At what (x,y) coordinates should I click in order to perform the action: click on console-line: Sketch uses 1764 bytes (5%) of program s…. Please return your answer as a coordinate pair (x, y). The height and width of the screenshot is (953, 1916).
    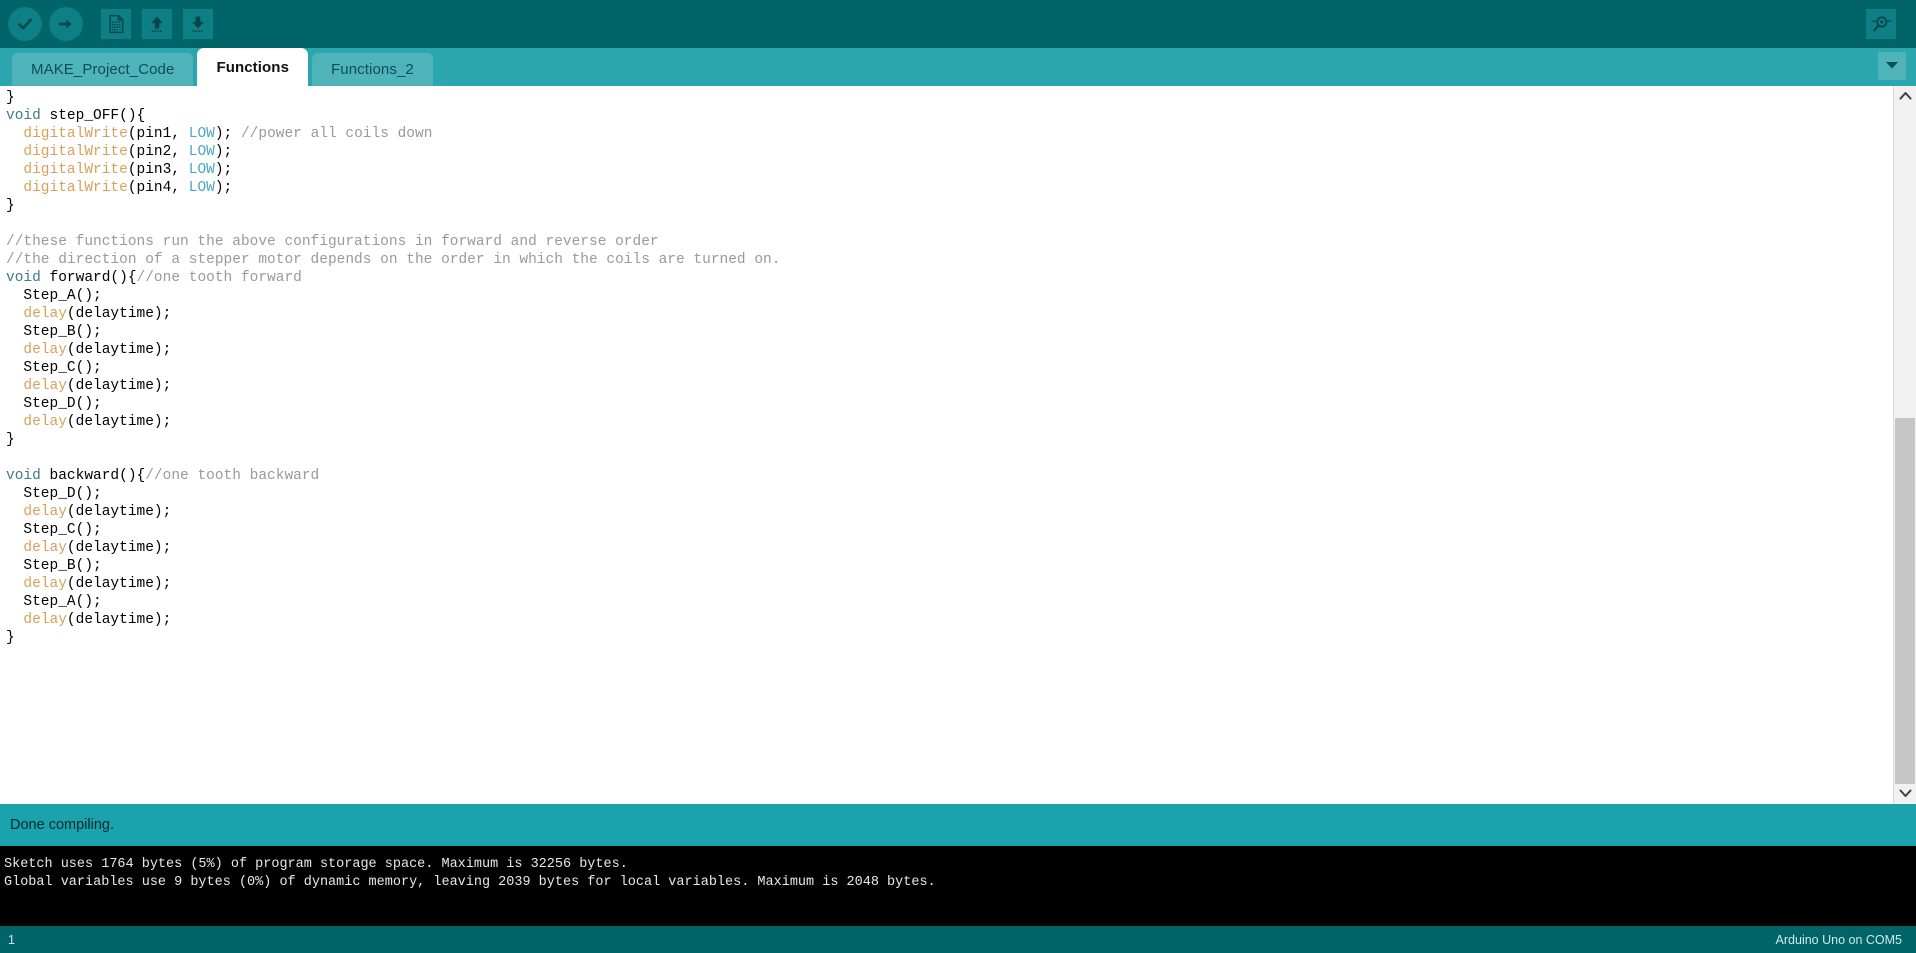
    Looking at the image, I should click on (316, 864).